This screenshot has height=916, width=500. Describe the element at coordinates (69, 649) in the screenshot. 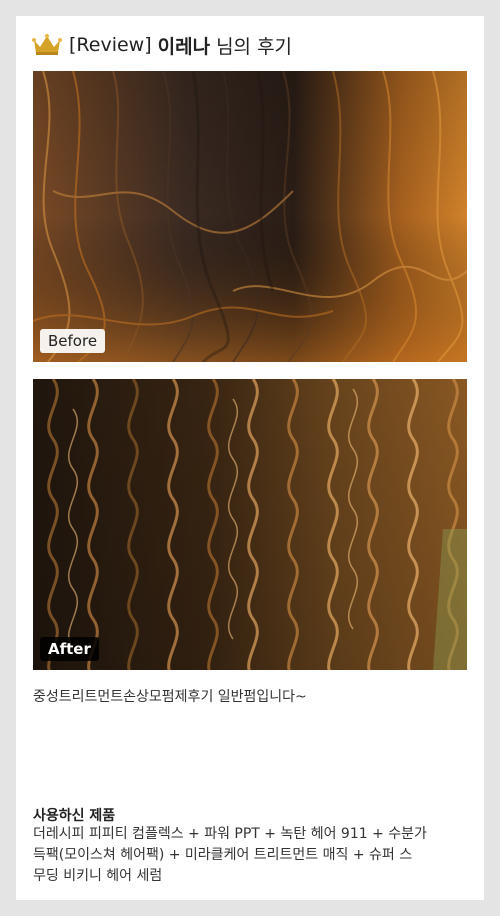

I see `after-label: After` at that location.